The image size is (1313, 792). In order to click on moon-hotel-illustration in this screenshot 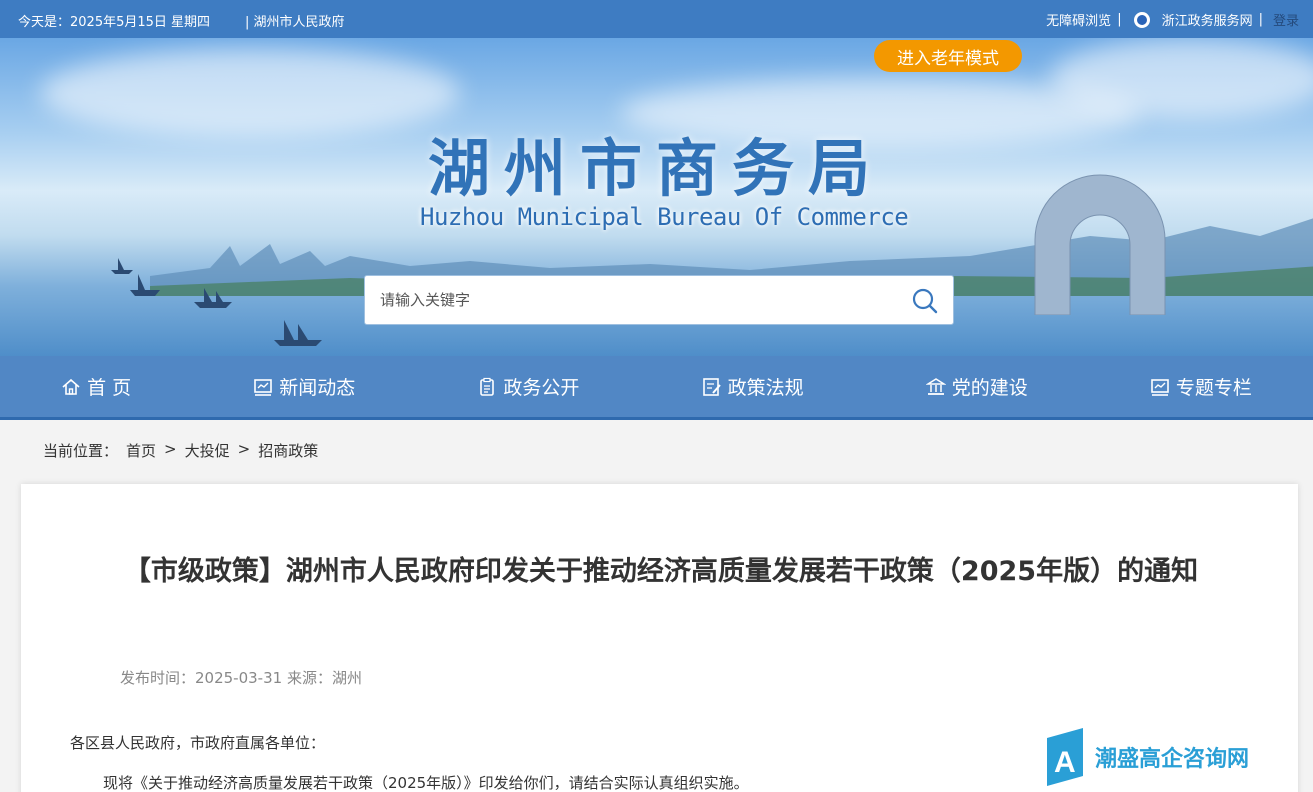, I will do `click(1100, 244)`.